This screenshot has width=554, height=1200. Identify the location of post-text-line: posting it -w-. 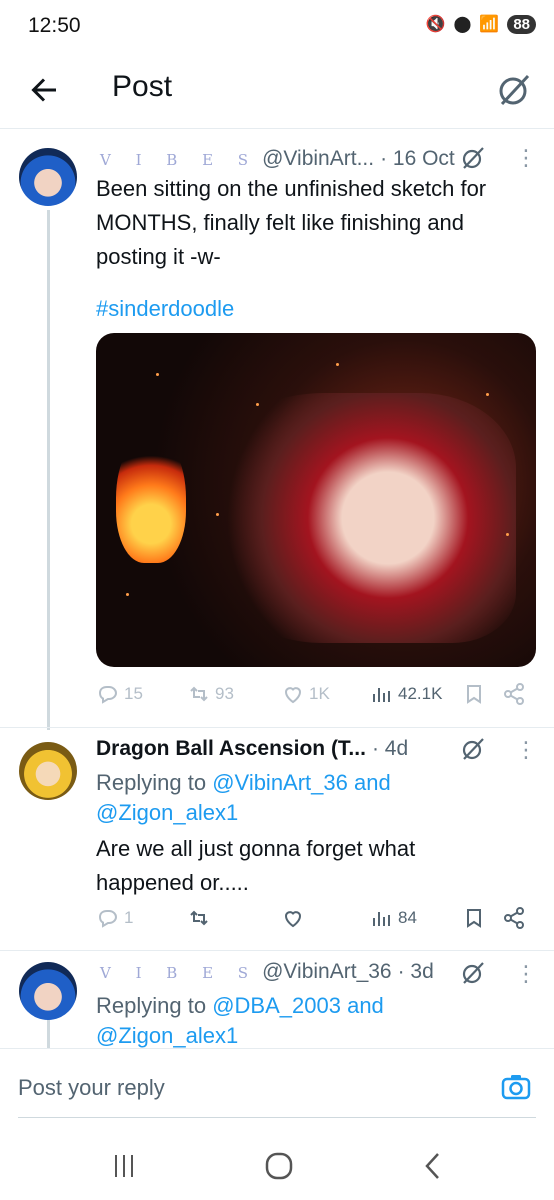
(158, 256).